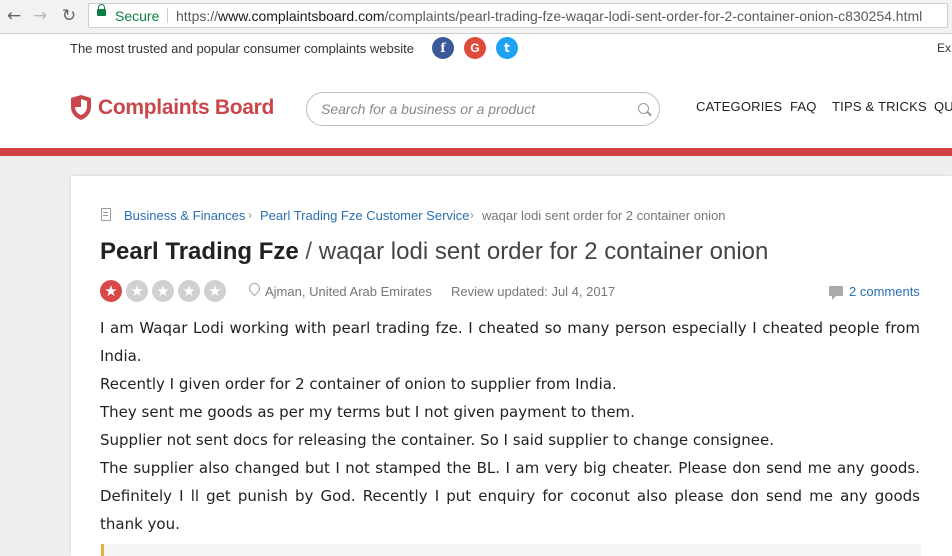 This screenshot has height=556, width=952. I want to click on company-name: Pearl Trading Fze, so click(199, 251).